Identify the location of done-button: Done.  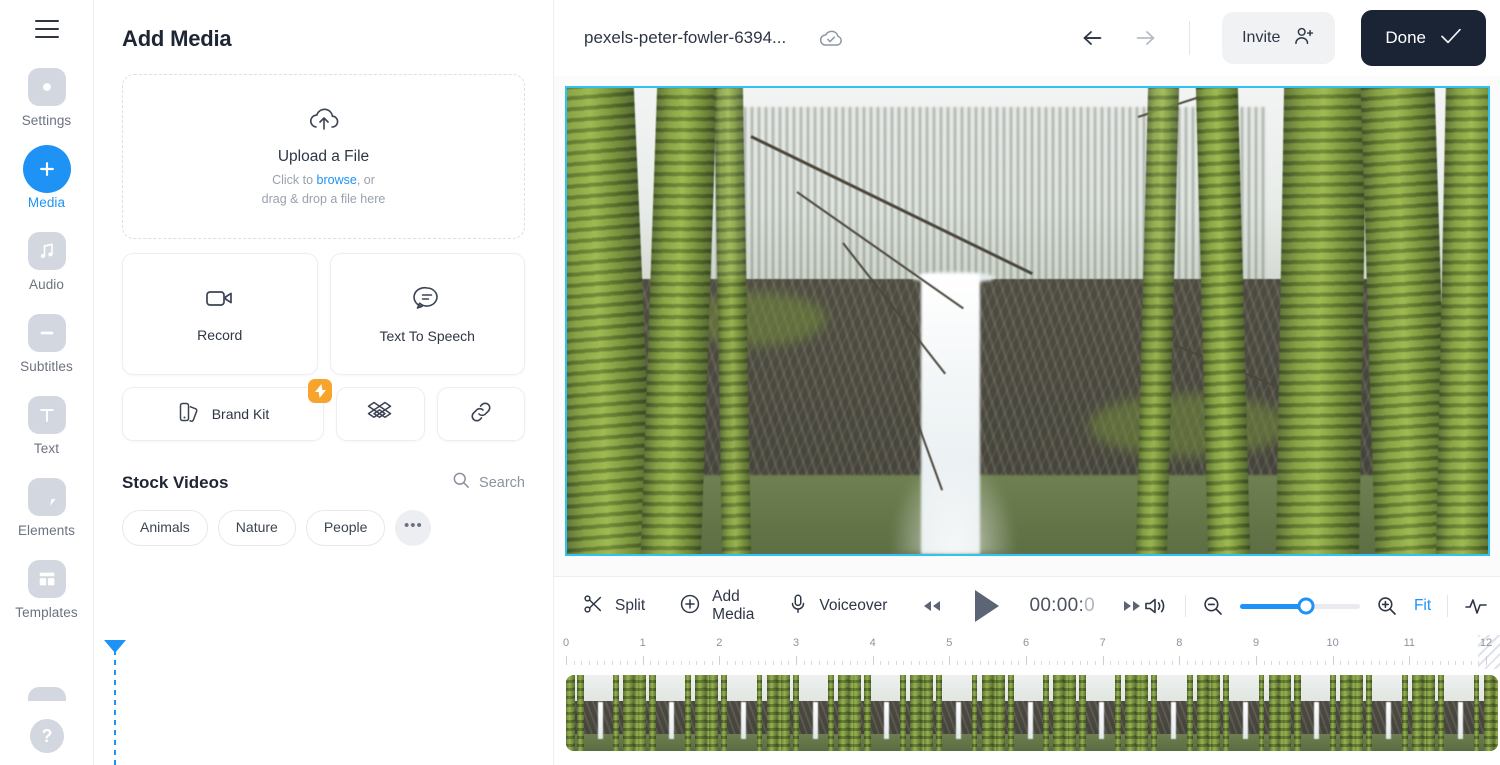
(1423, 38).